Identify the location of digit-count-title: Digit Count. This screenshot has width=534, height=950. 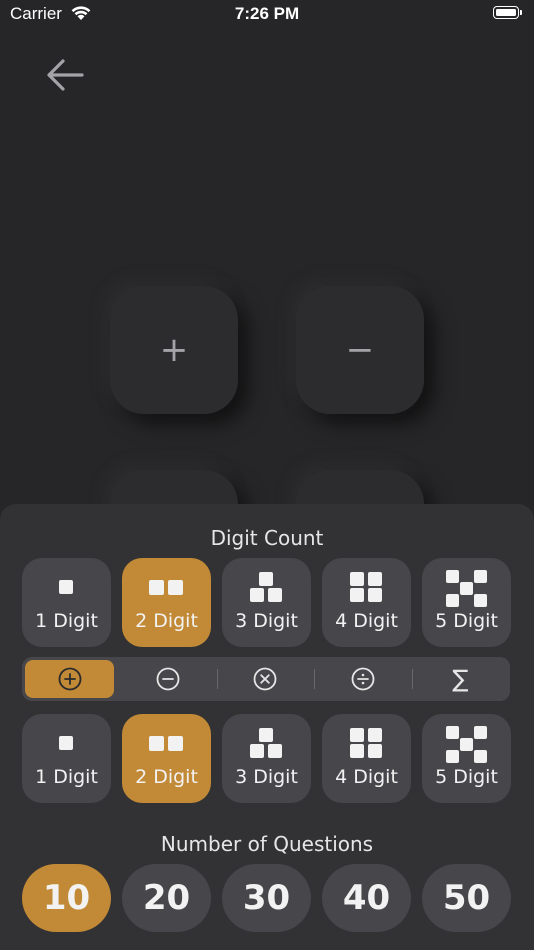
(267, 538).